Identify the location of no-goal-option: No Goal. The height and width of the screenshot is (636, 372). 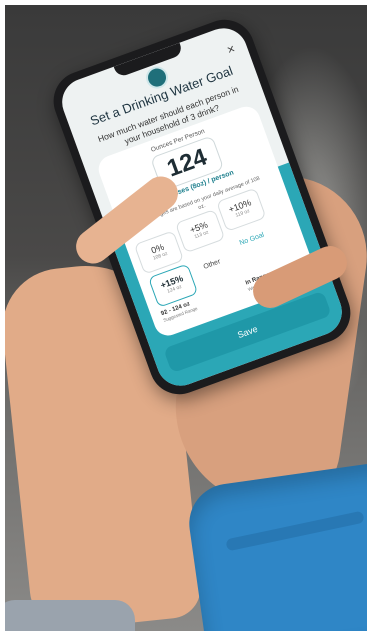
(252, 239).